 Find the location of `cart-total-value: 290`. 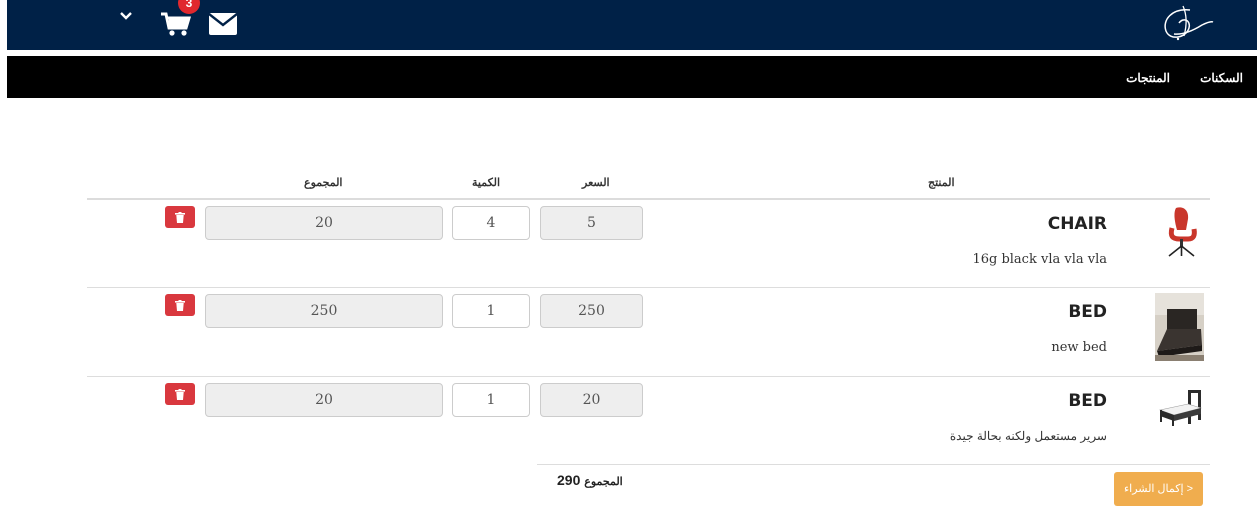

cart-total-value: 290 is located at coordinates (569, 480).